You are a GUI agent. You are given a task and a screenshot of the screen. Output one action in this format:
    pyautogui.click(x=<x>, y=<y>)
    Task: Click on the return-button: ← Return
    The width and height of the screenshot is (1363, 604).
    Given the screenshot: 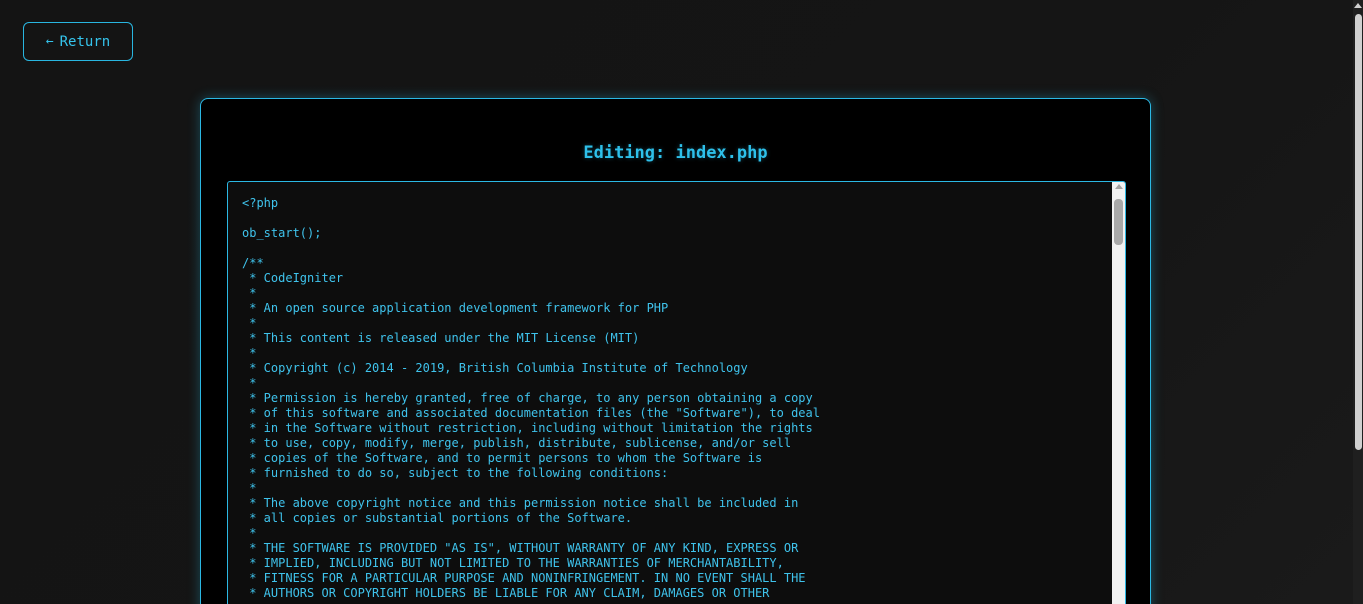 What is the action you would take?
    pyautogui.click(x=78, y=41)
    